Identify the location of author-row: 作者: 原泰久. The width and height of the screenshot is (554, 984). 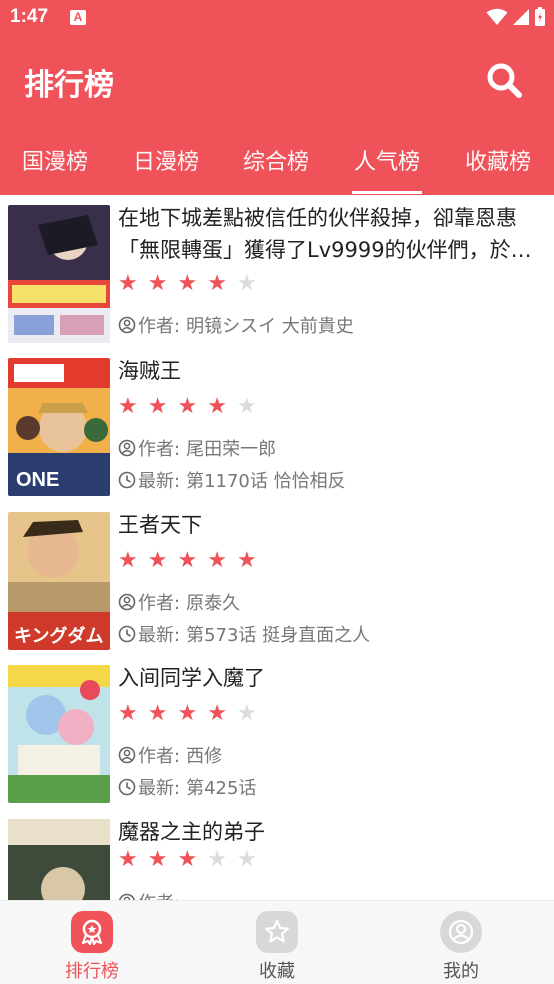
(179, 602).